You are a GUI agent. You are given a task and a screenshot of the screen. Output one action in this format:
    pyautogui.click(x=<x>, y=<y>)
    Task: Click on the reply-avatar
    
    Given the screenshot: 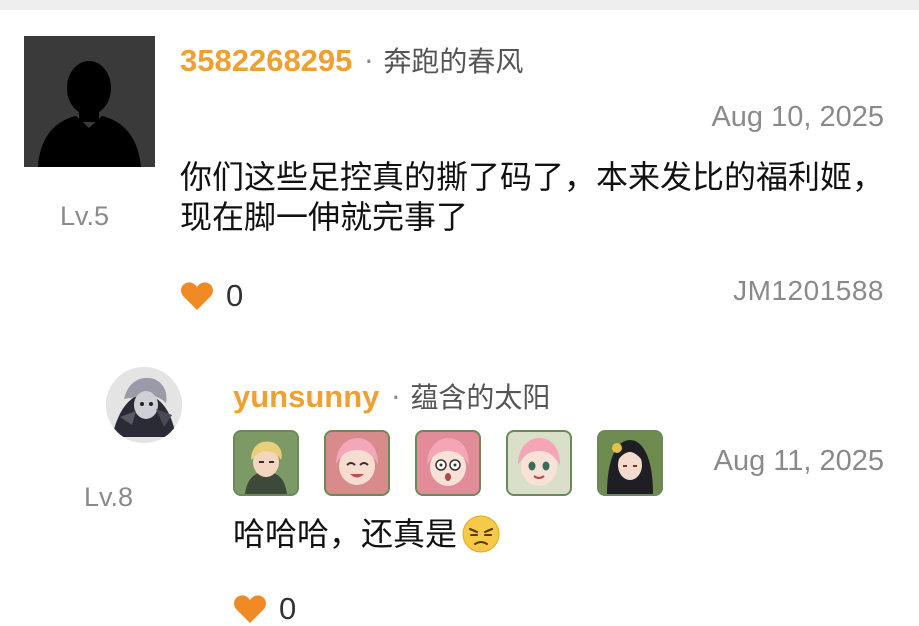 What is the action you would take?
    pyautogui.click(x=144, y=405)
    